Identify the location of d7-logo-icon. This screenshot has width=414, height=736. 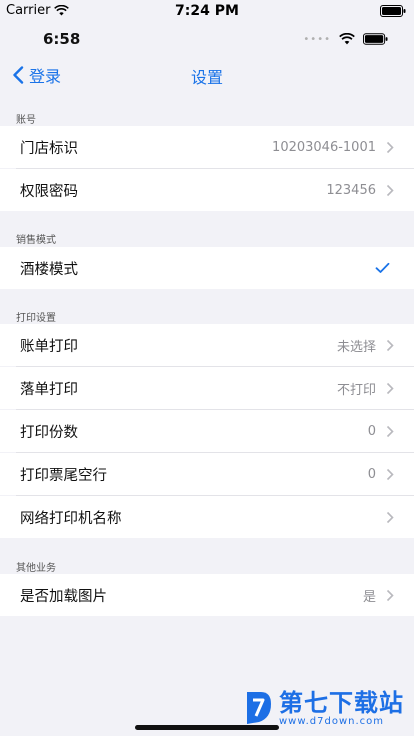
(259, 708).